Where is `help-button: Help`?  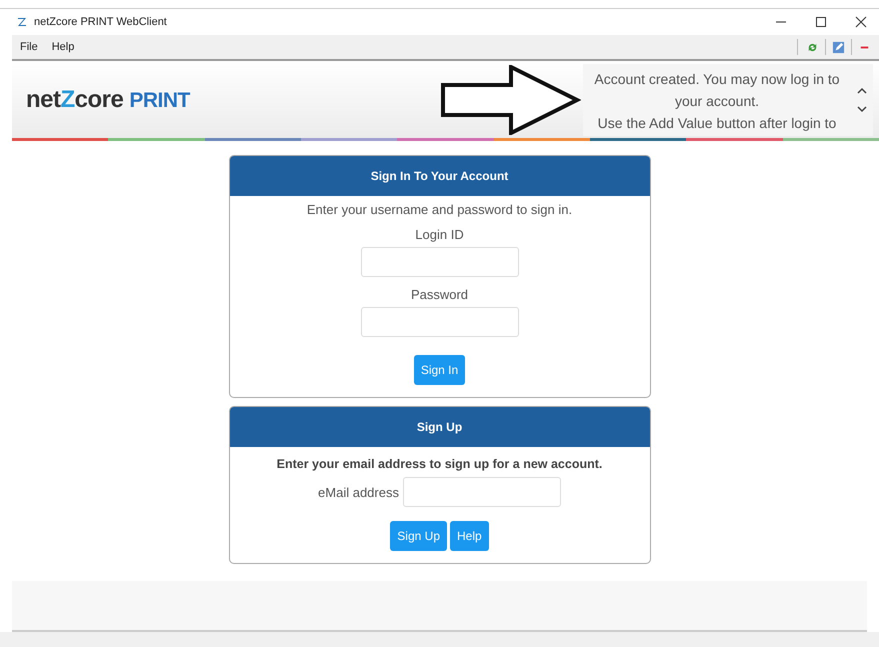
help-button: Help is located at coordinates (469, 536).